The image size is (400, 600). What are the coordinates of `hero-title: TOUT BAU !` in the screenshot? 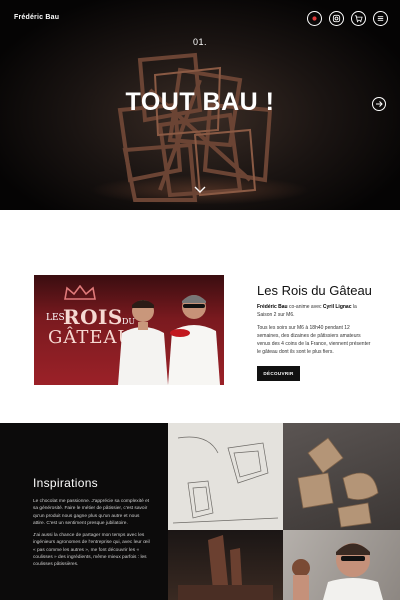 It's located at (200, 102).